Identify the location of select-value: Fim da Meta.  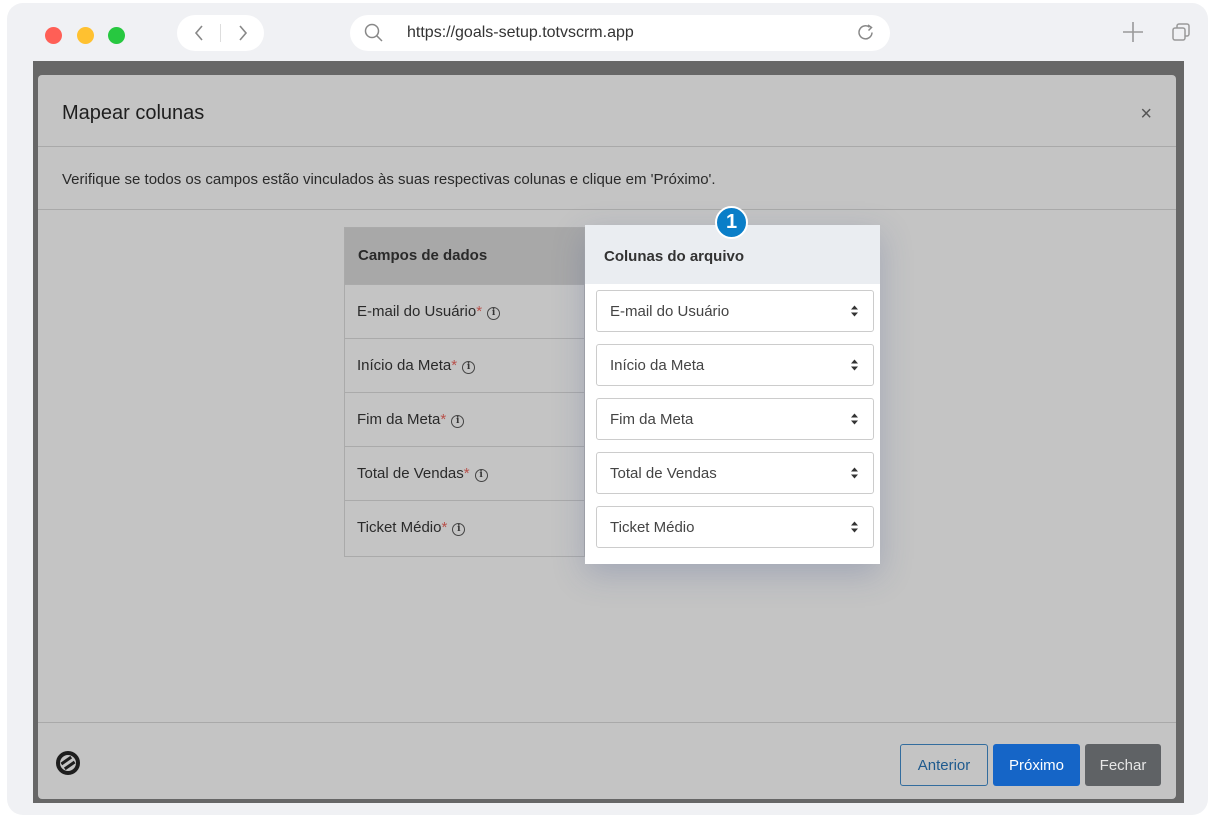
(652, 419).